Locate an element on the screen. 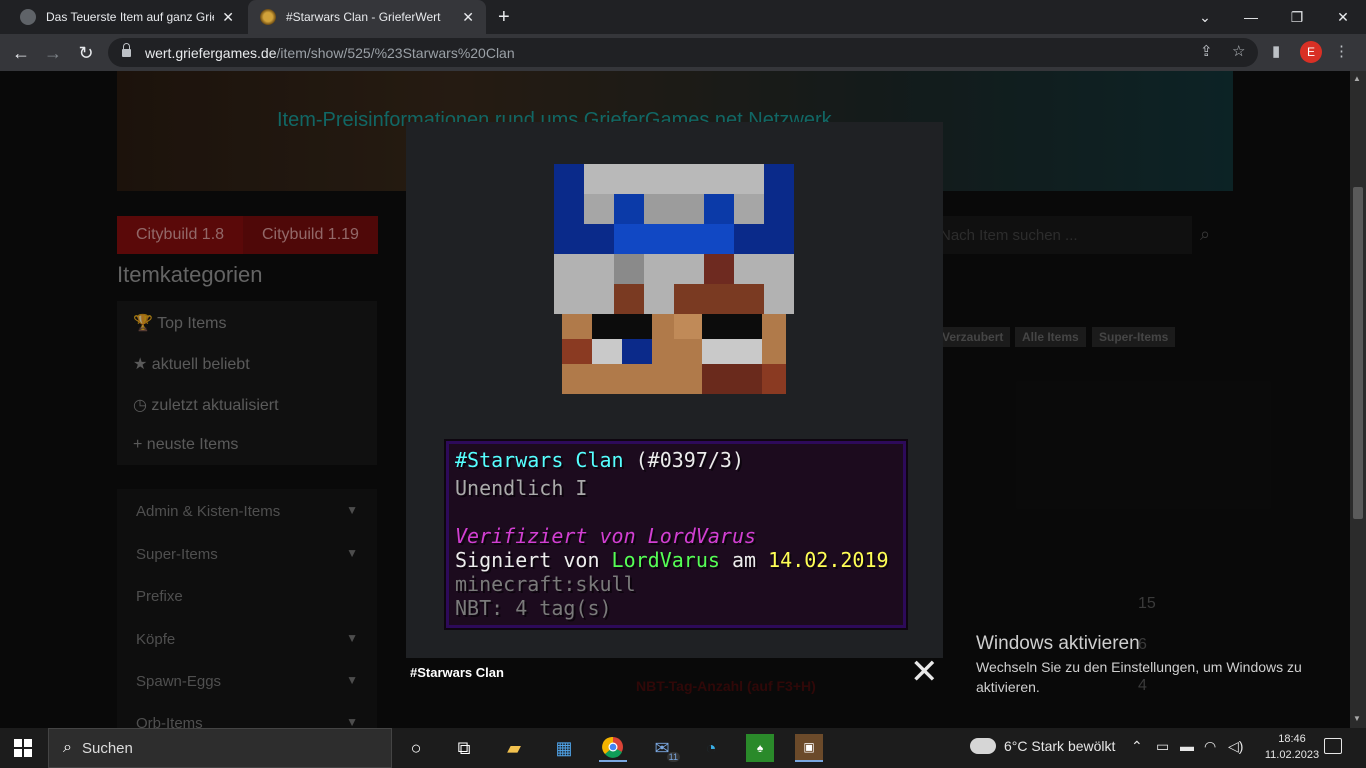 The image size is (1366, 768). cloud-icon is located at coordinates (981, 744).